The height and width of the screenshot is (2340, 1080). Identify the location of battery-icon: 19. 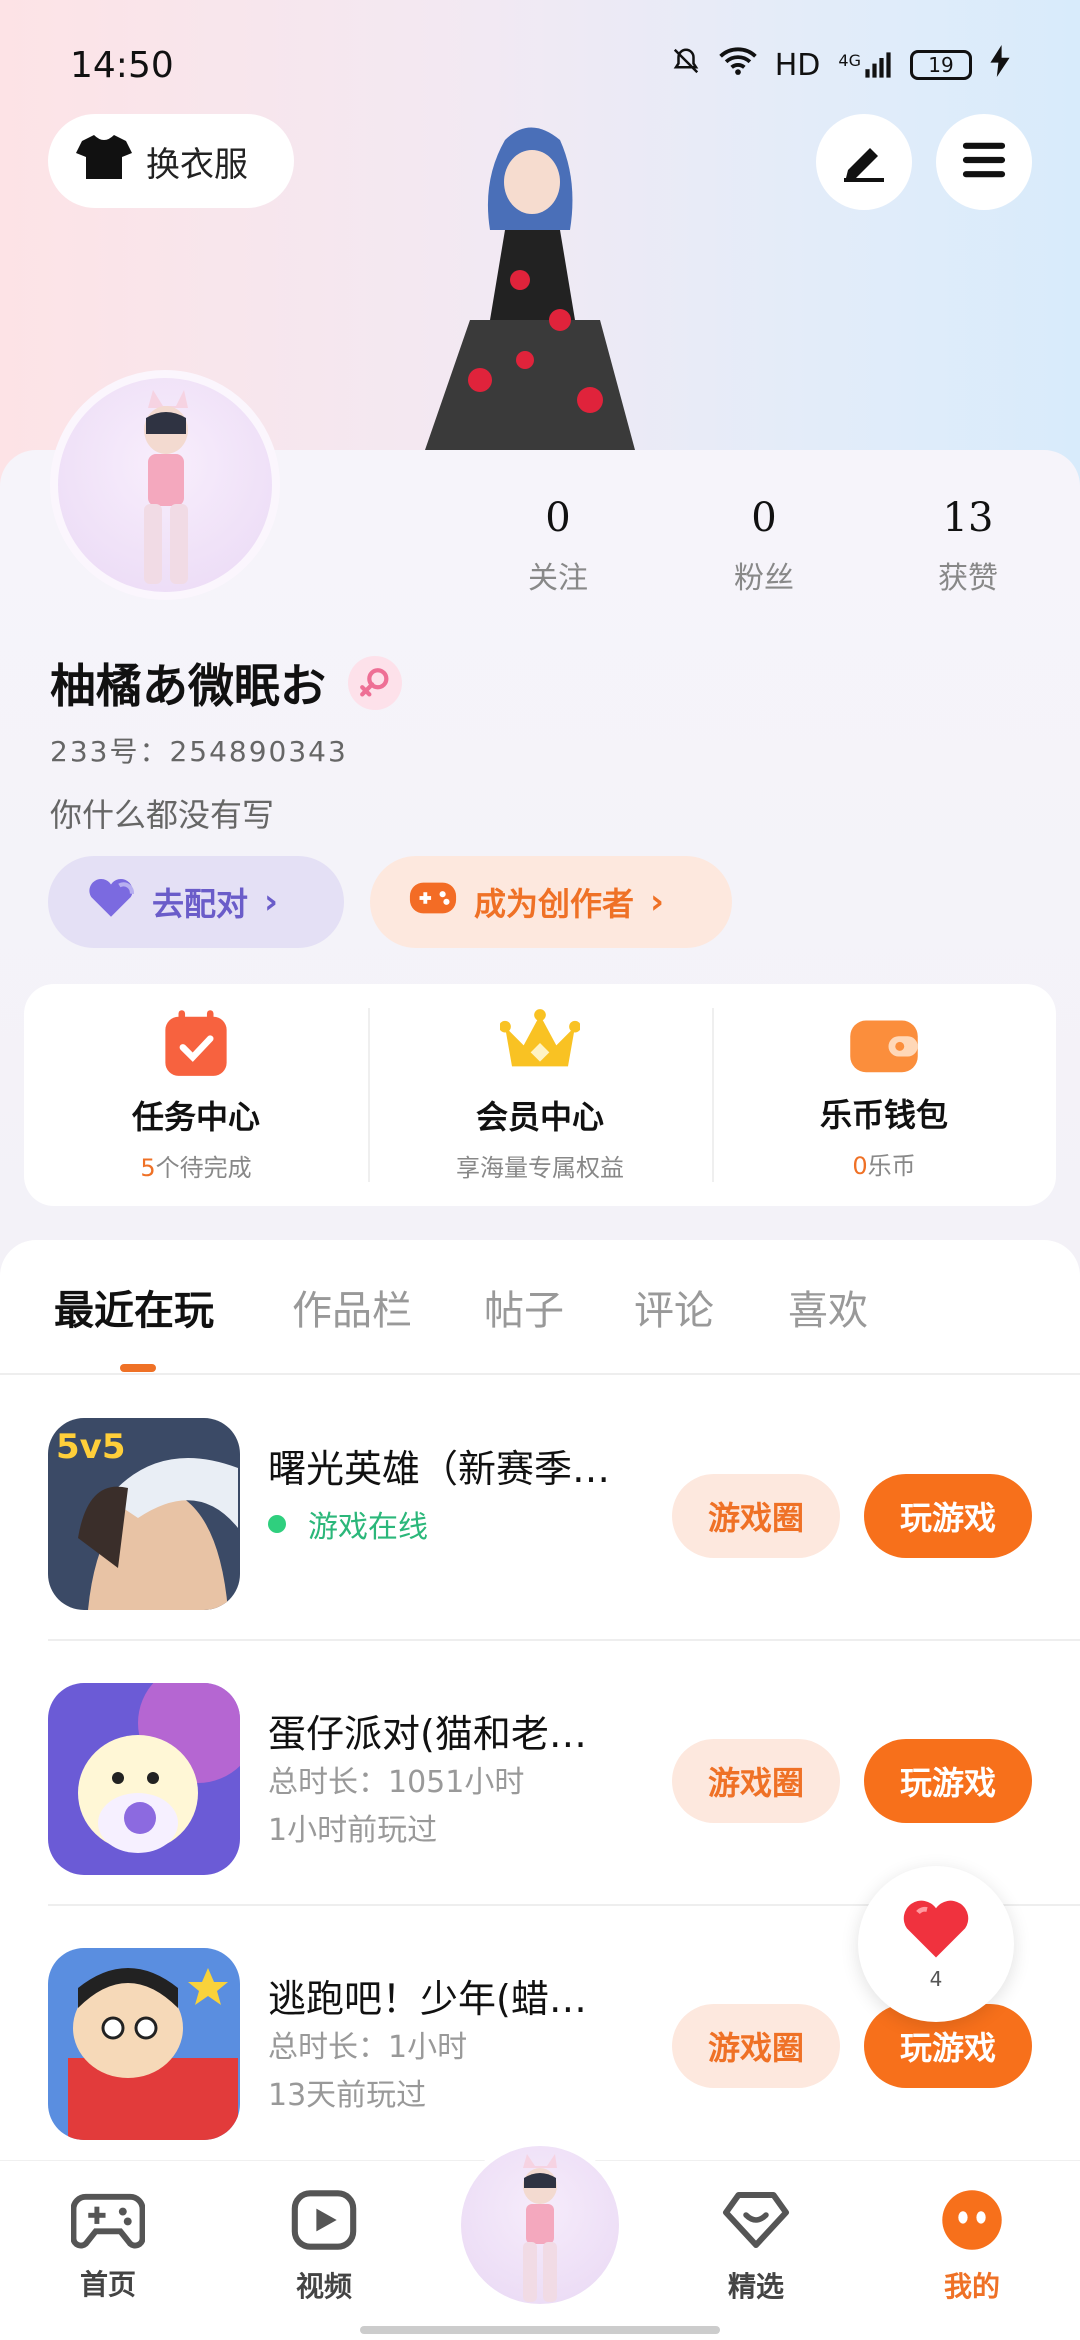
(941, 65).